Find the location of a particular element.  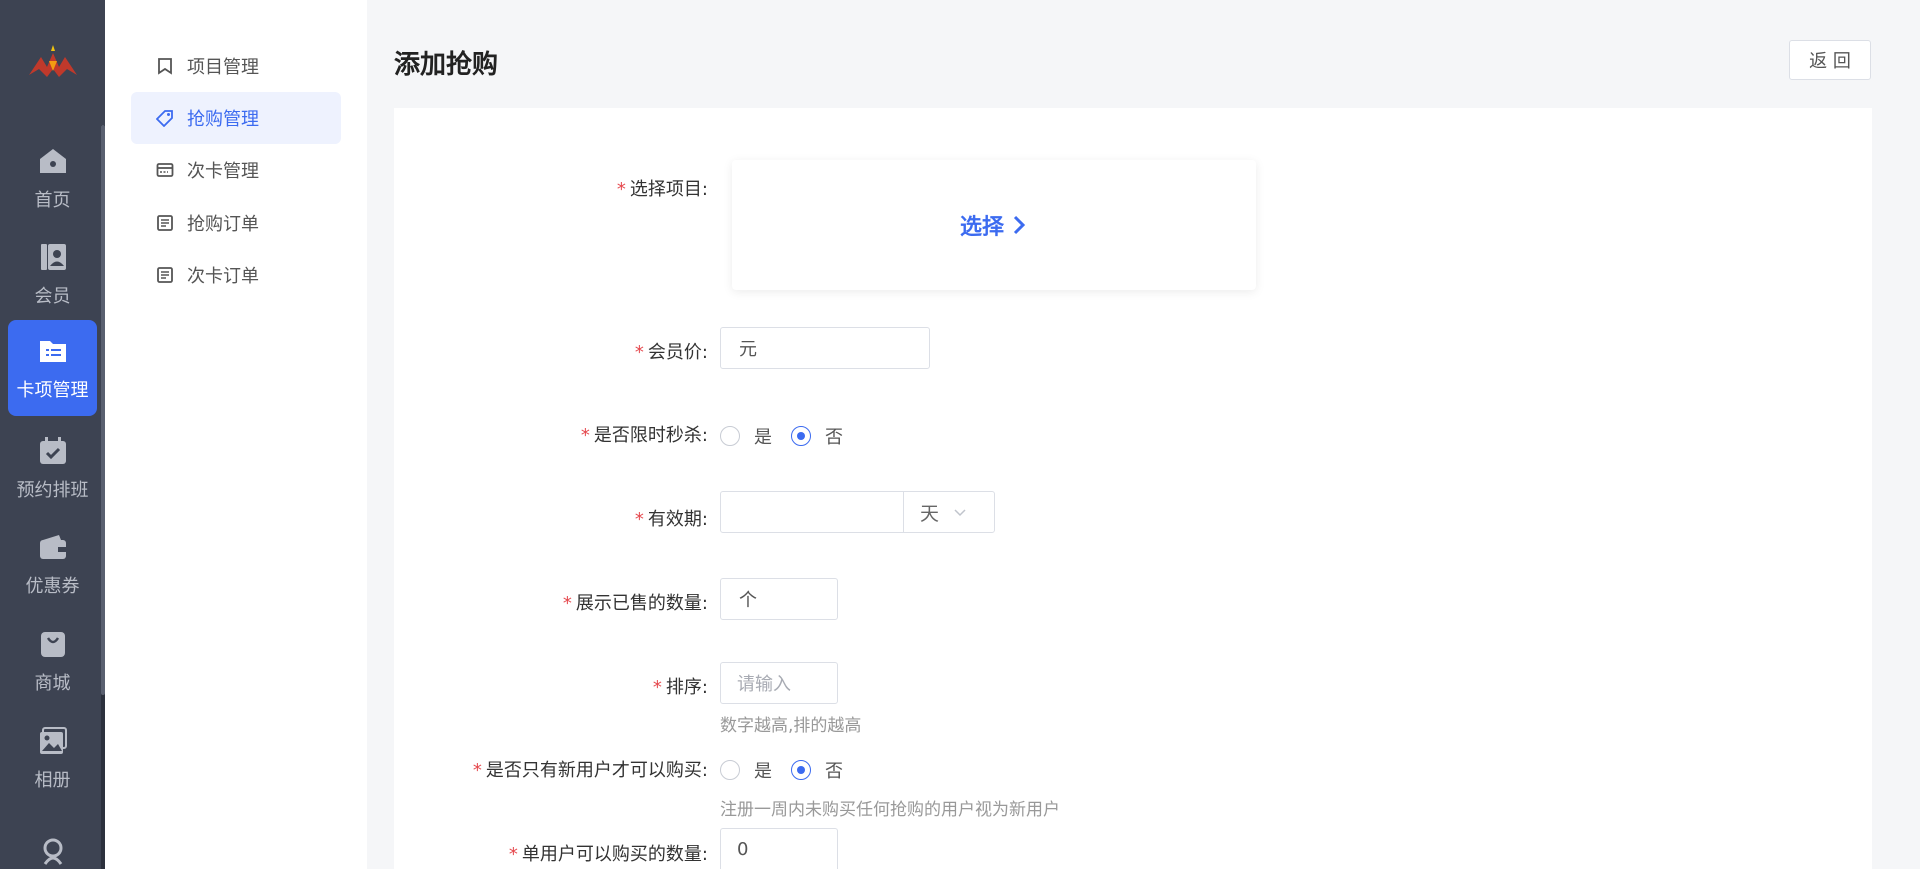

member-price-input: 元 is located at coordinates (825, 348).